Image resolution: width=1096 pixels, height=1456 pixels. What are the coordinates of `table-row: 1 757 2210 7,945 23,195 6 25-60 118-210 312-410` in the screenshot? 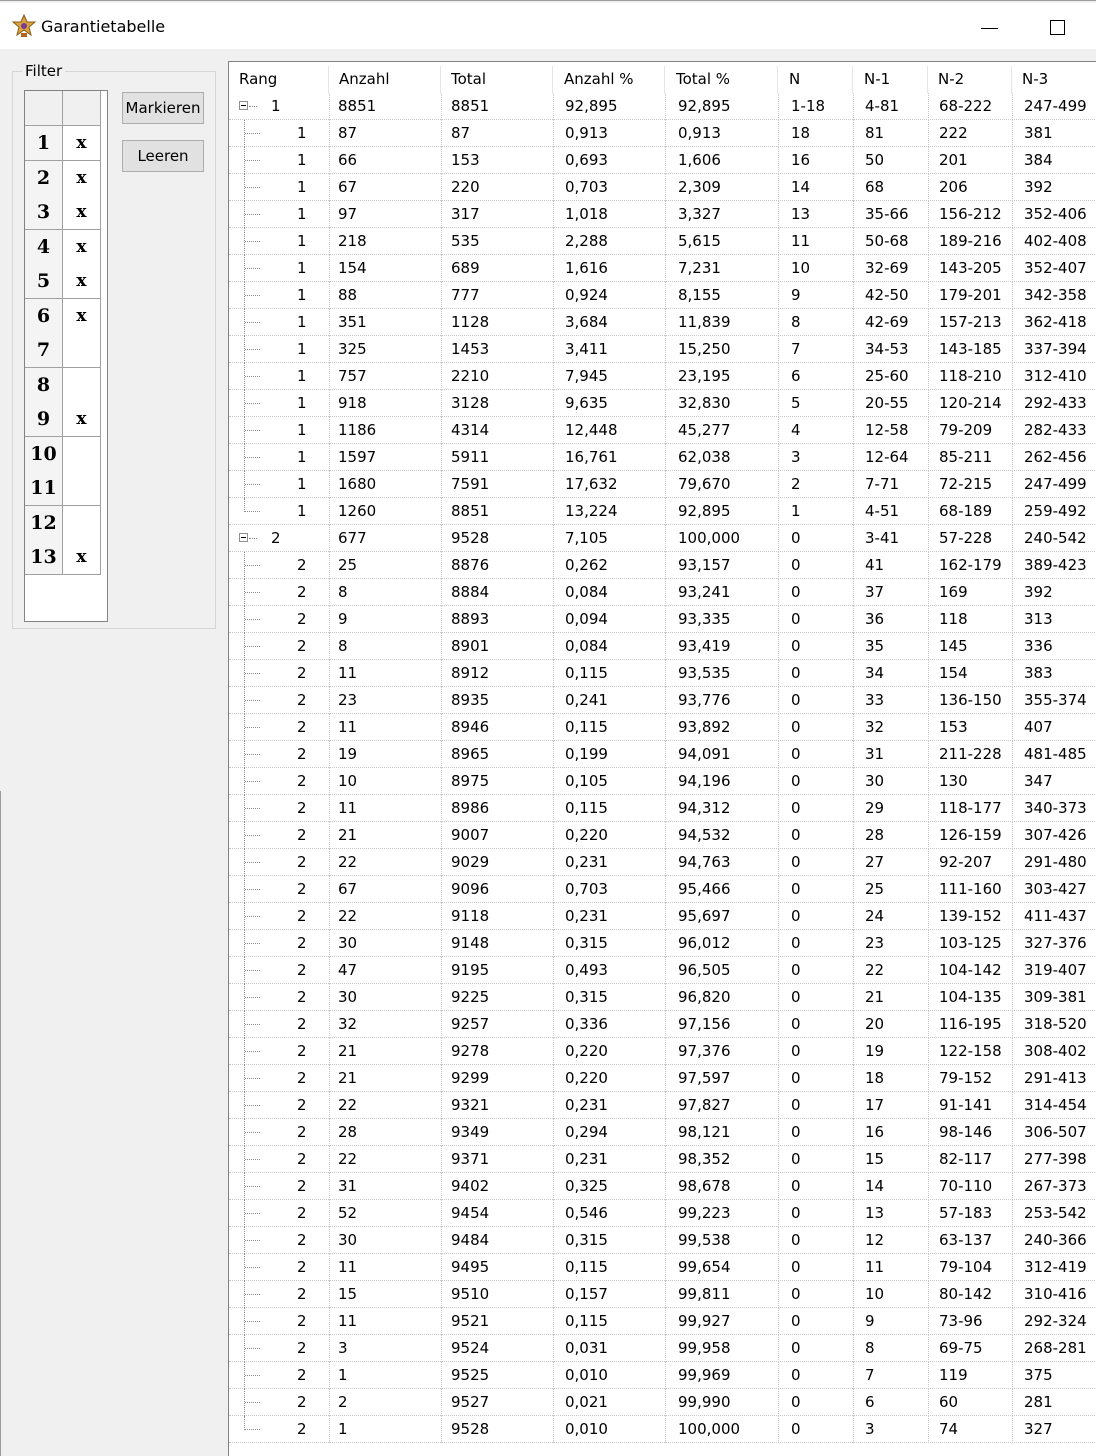 It's located at (662, 376).